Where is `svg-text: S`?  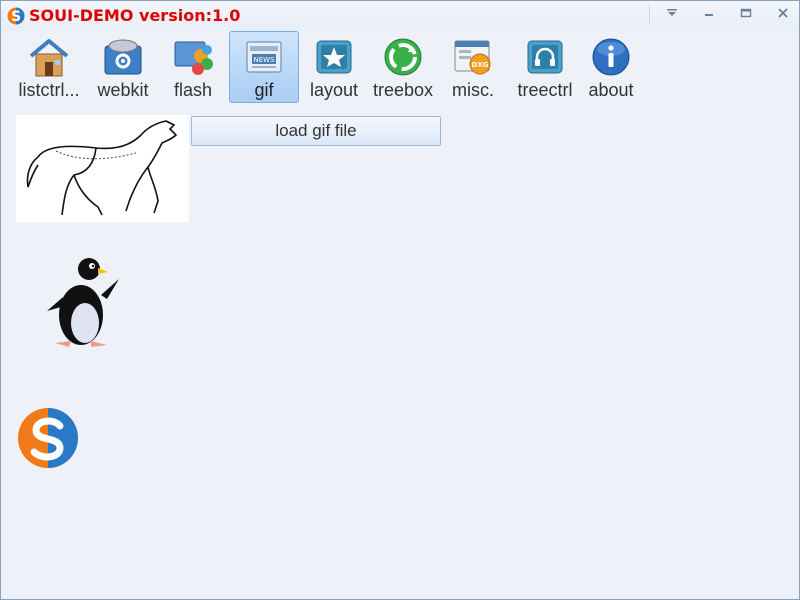 svg-text: S is located at coordinates (16, 17).